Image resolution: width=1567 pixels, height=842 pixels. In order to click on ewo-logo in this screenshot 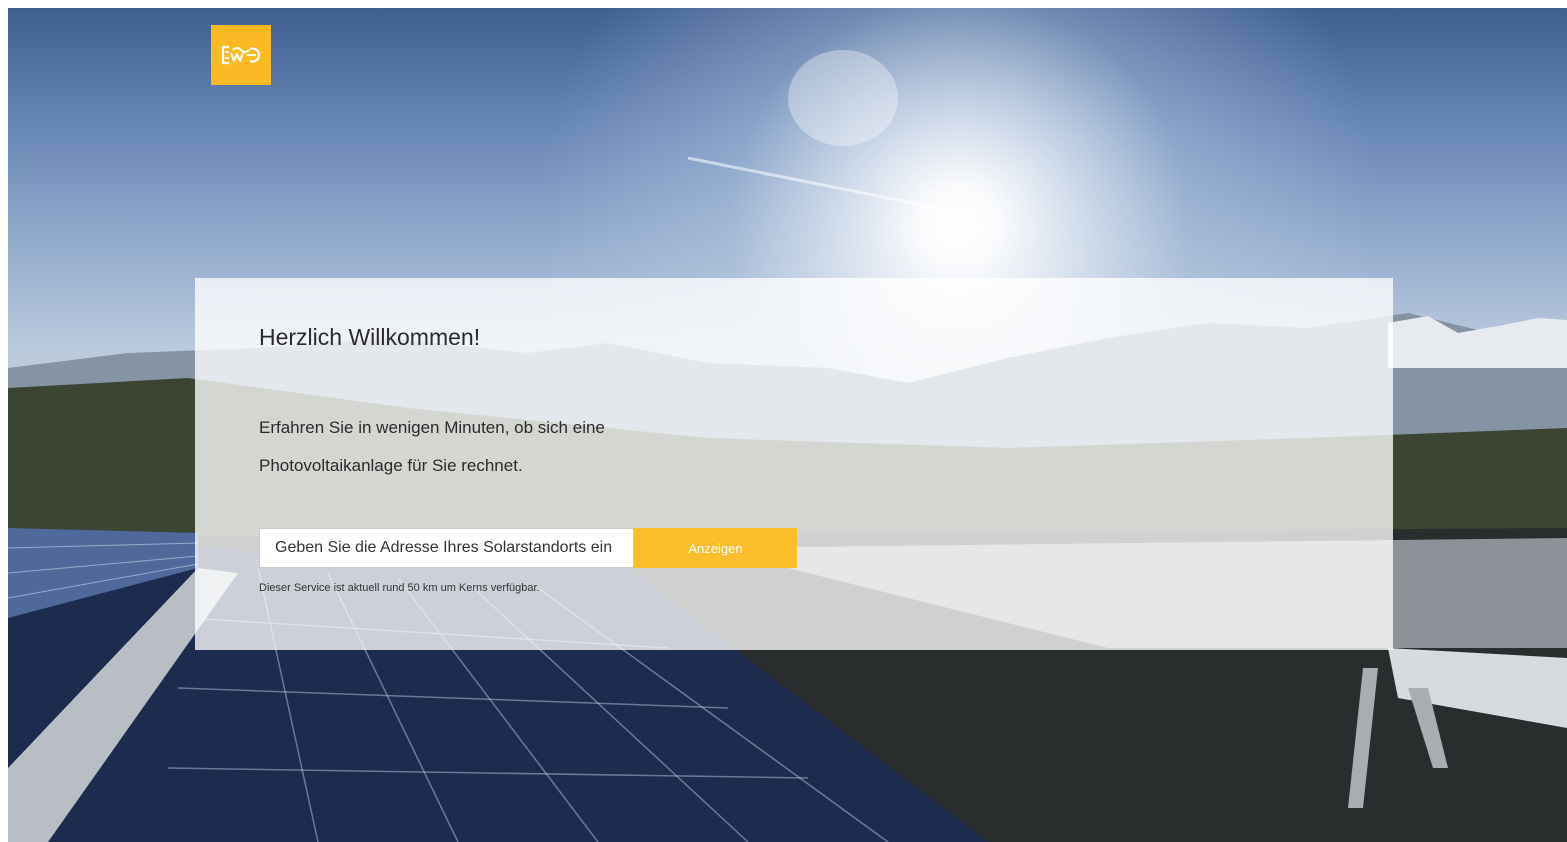, I will do `click(241, 55)`.